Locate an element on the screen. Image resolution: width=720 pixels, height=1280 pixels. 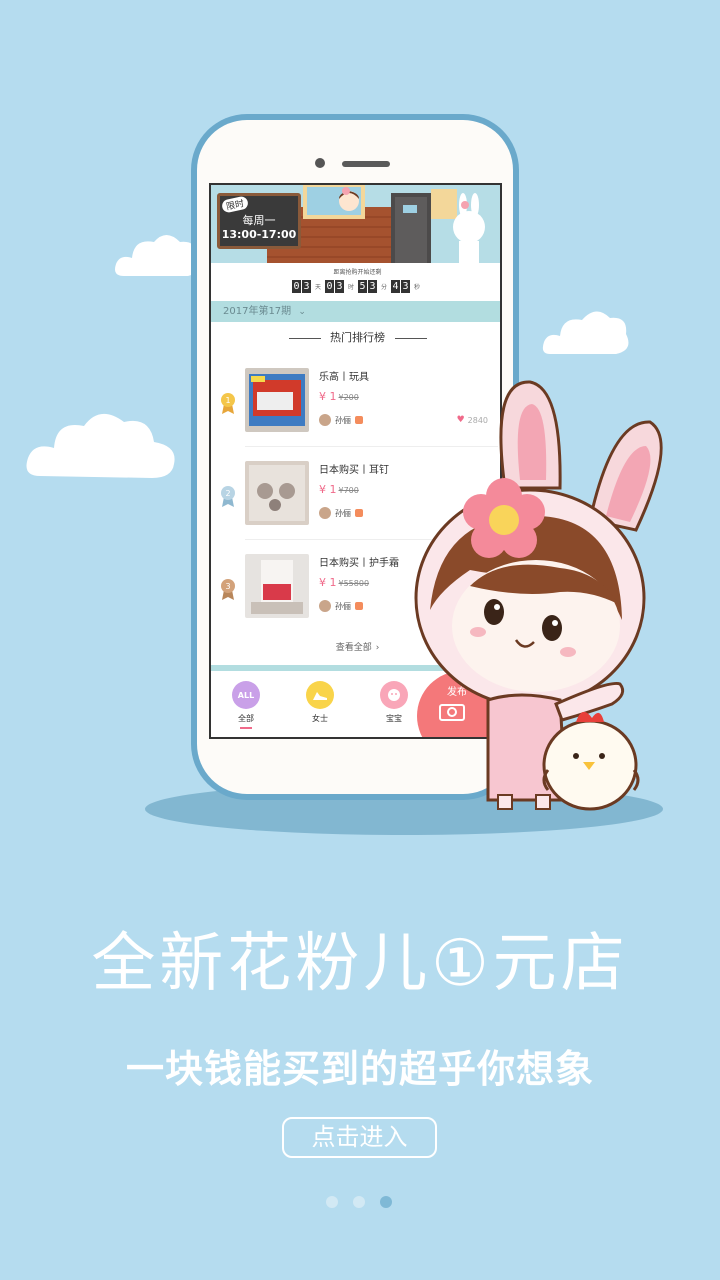
heart-icon: ♥ is located at coordinates (460, 420).